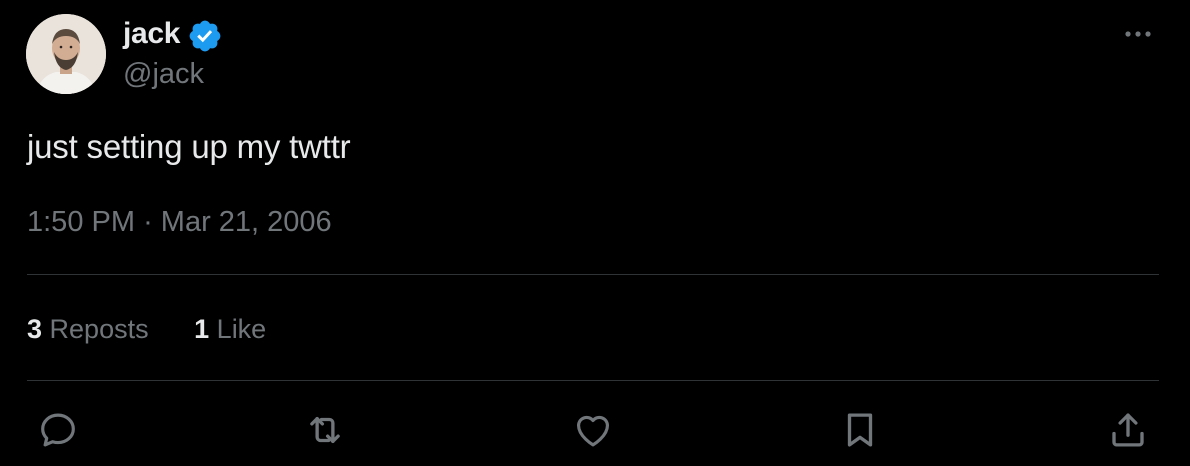 This screenshot has width=1190, height=466. I want to click on reposts-label: Reposts, so click(99, 329).